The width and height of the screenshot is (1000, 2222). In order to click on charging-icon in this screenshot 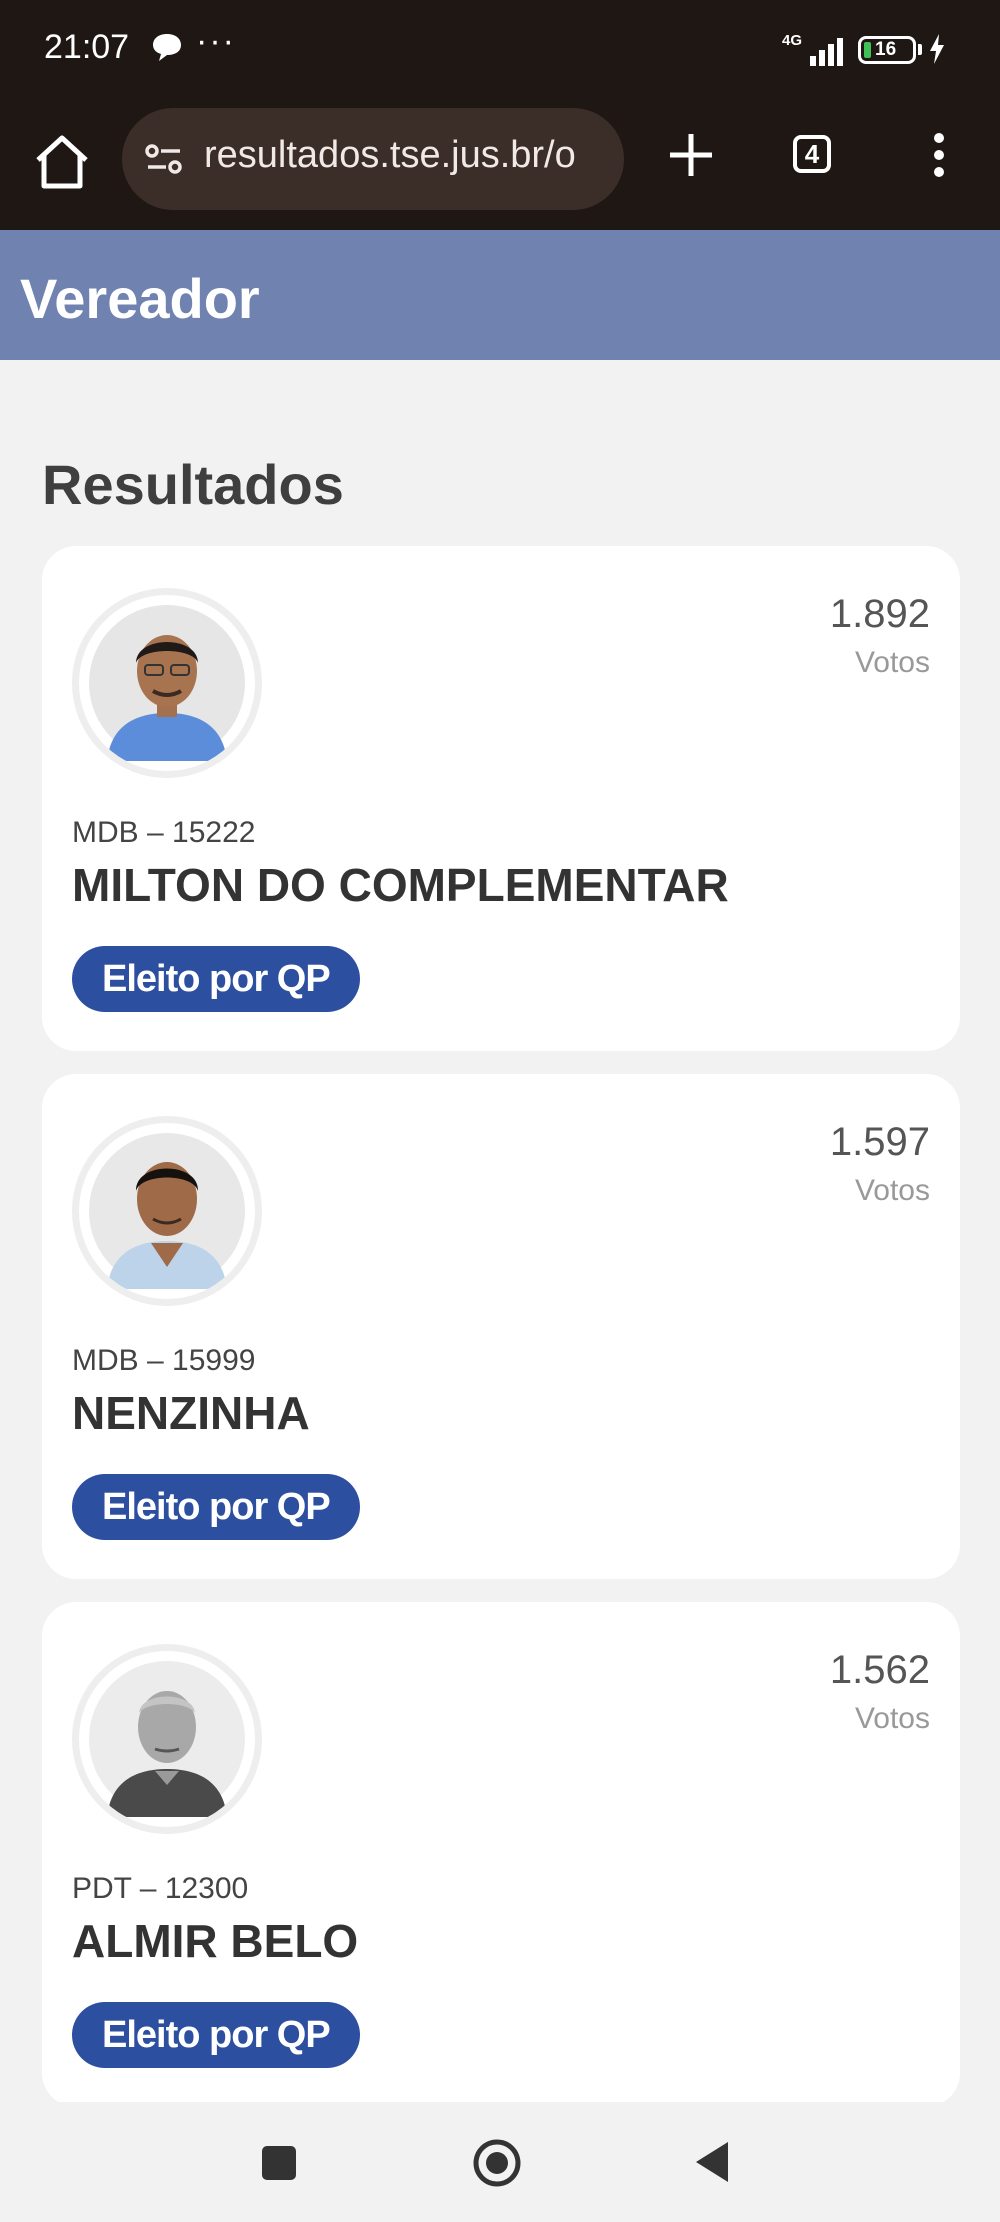, I will do `click(937, 49)`.